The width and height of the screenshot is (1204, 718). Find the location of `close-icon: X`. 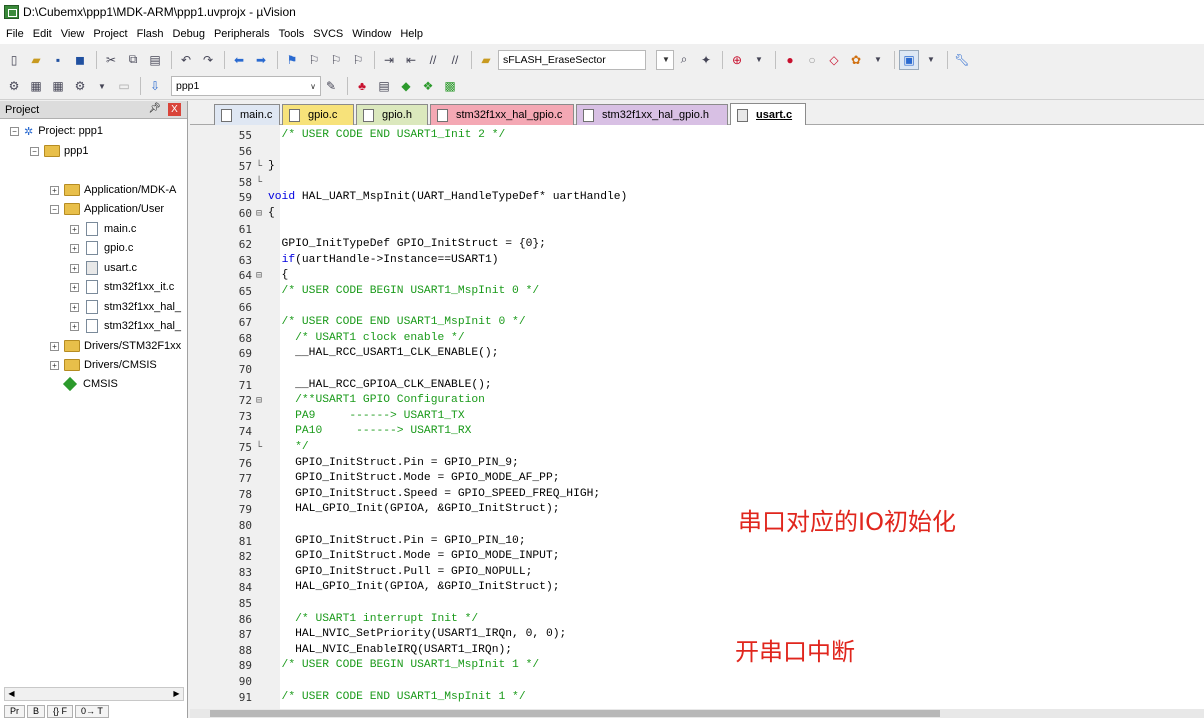

close-icon: X is located at coordinates (174, 109).